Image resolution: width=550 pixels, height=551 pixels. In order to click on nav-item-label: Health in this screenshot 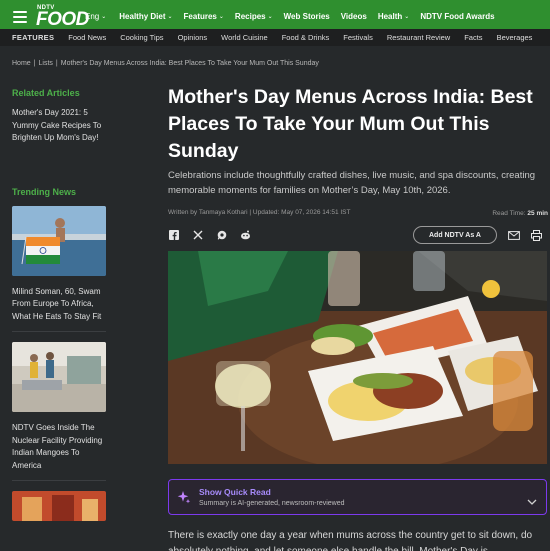, I will do `click(390, 16)`.